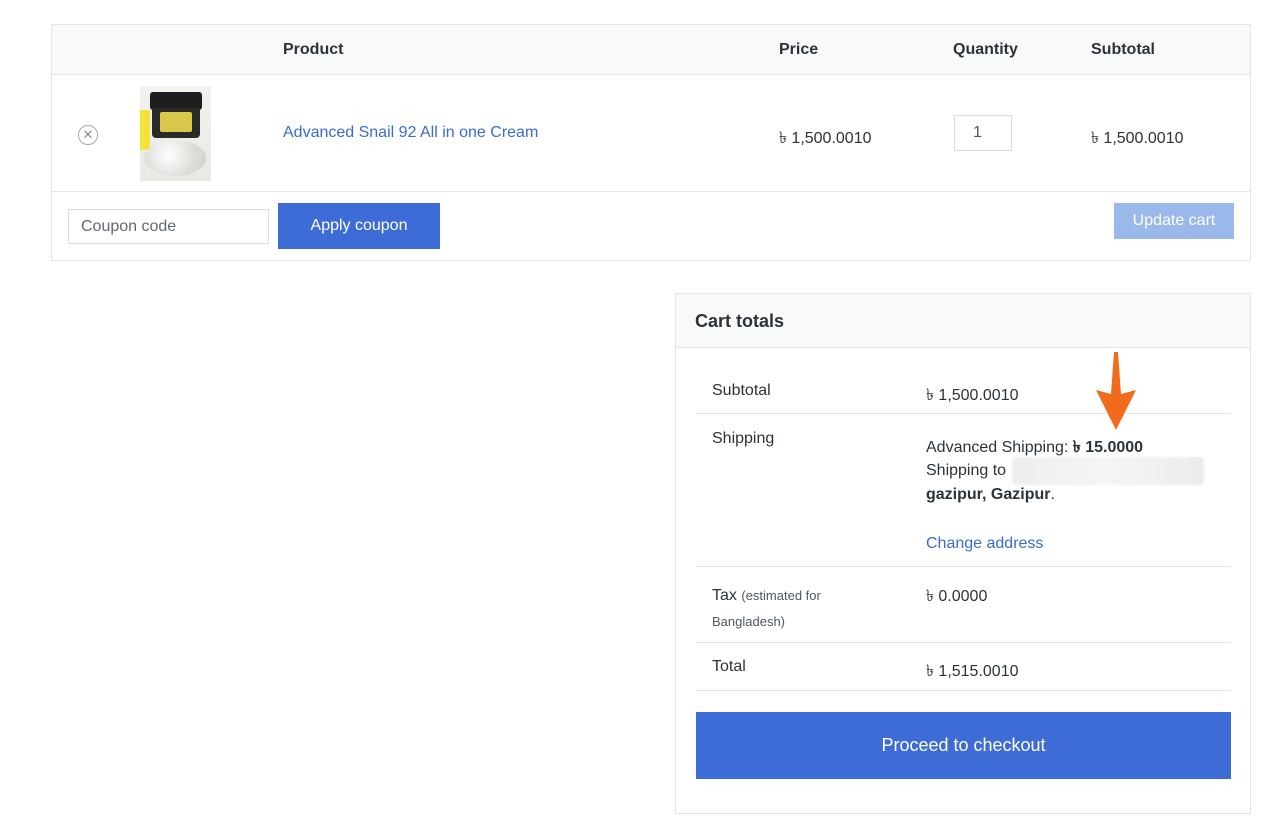 Image resolution: width=1288 pixels, height=827 pixels. What do you see at coordinates (729, 666) in the screenshot?
I see `totals-total-label: Total` at bounding box center [729, 666].